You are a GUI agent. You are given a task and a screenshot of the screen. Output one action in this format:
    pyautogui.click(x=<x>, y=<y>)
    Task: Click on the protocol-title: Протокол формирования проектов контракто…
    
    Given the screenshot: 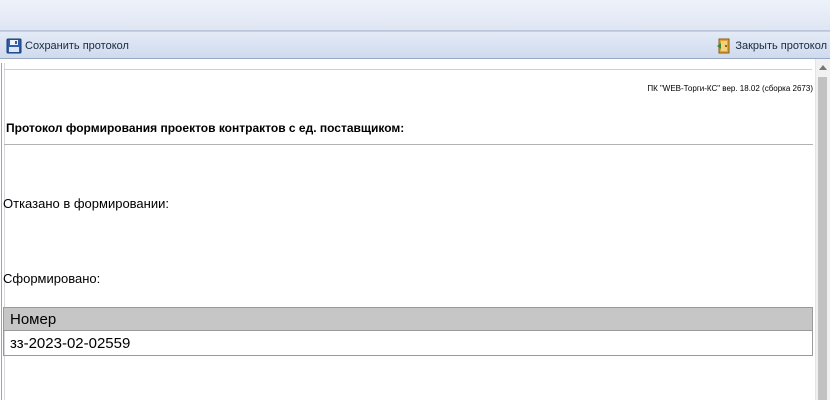 What is the action you would take?
    pyautogui.click(x=205, y=128)
    